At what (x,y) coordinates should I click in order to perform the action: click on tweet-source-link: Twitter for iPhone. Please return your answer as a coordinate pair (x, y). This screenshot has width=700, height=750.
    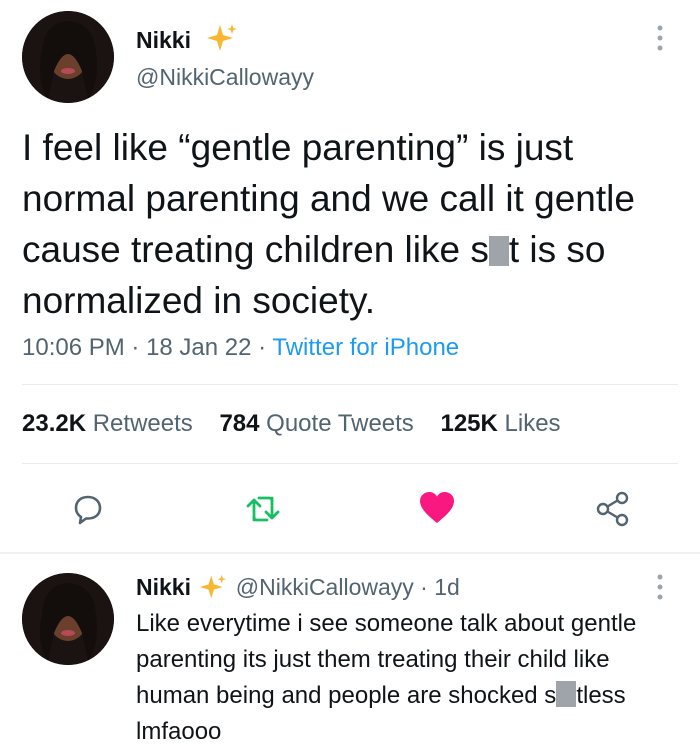
    Looking at the image, I should click on (365, 347).